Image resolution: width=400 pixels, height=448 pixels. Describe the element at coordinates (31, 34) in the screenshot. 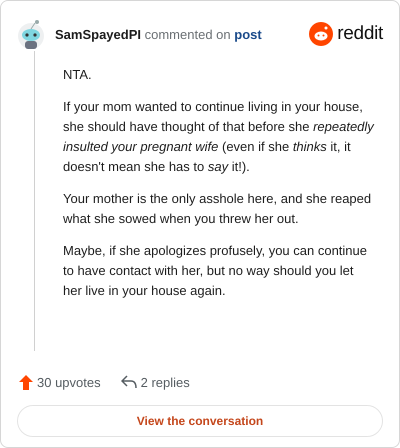

I see `avatar-icon` at that location.